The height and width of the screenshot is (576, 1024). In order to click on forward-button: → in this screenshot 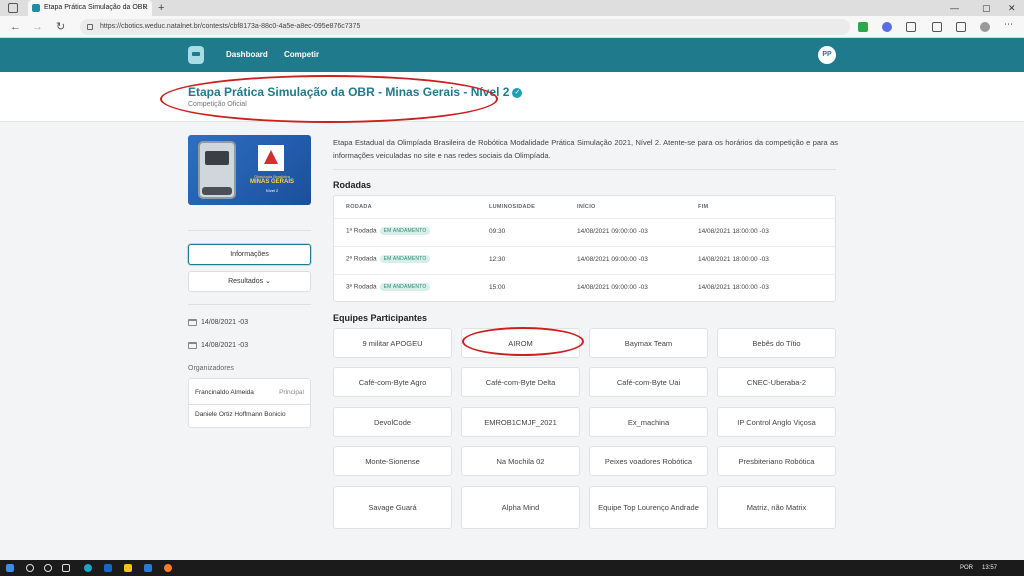, I will do `click(37, 27)`.